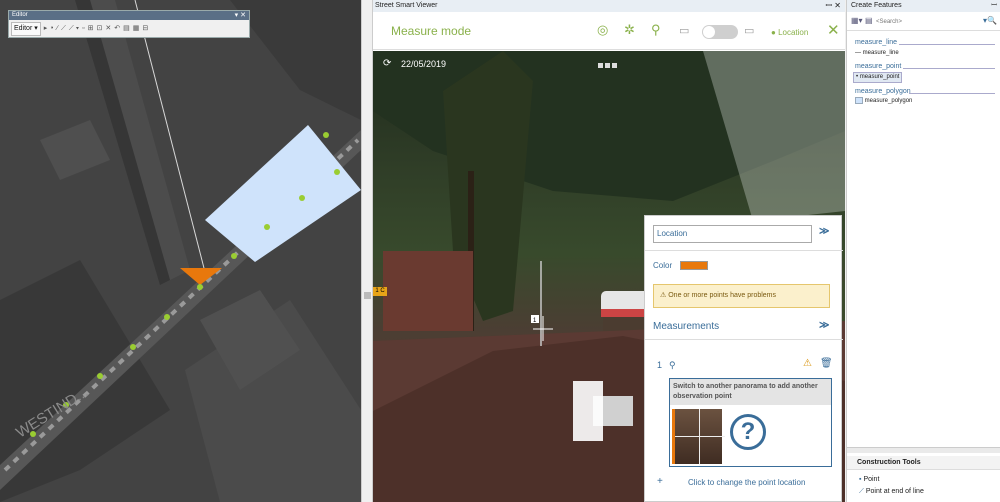  What do you see at coordinates (876, 42) in the screenshot?
I see `group-measure-line: measure_line` at bounding box center [876, 42].